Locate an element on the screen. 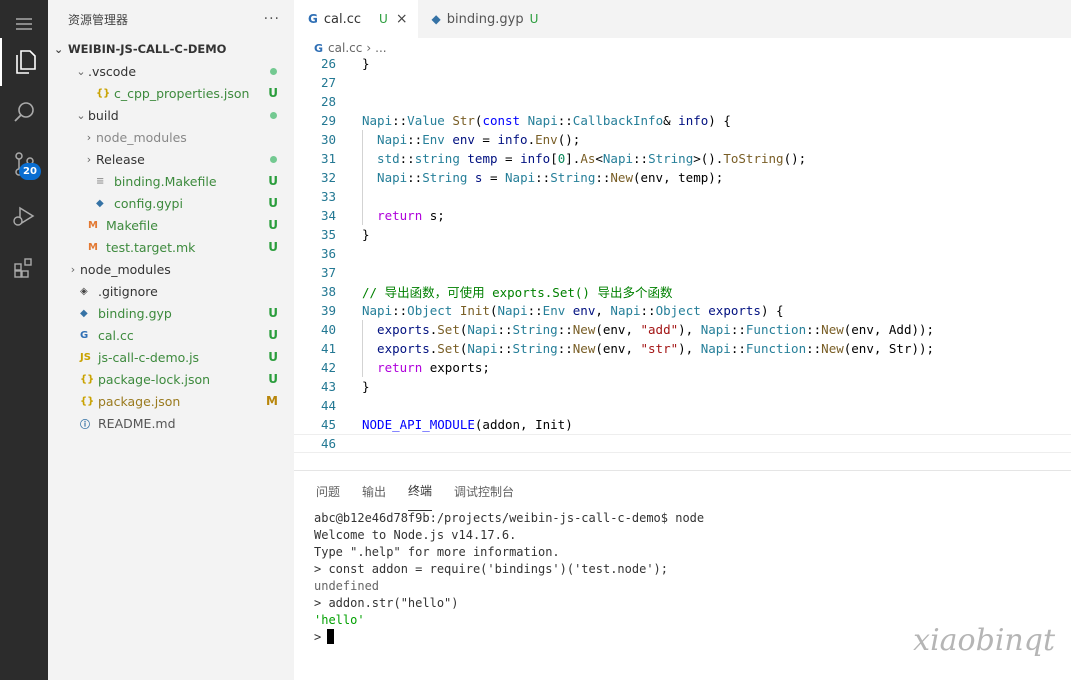 This screenshot has width=1071, height=680. explorer-icon is located at coordinates (24, 62).